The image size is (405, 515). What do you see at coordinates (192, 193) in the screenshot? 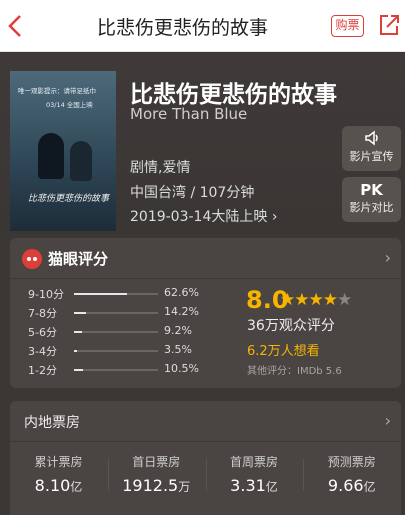
I see `film-region-duration: 中国台湾 / 107分钟` at bounding box center [192, 193].